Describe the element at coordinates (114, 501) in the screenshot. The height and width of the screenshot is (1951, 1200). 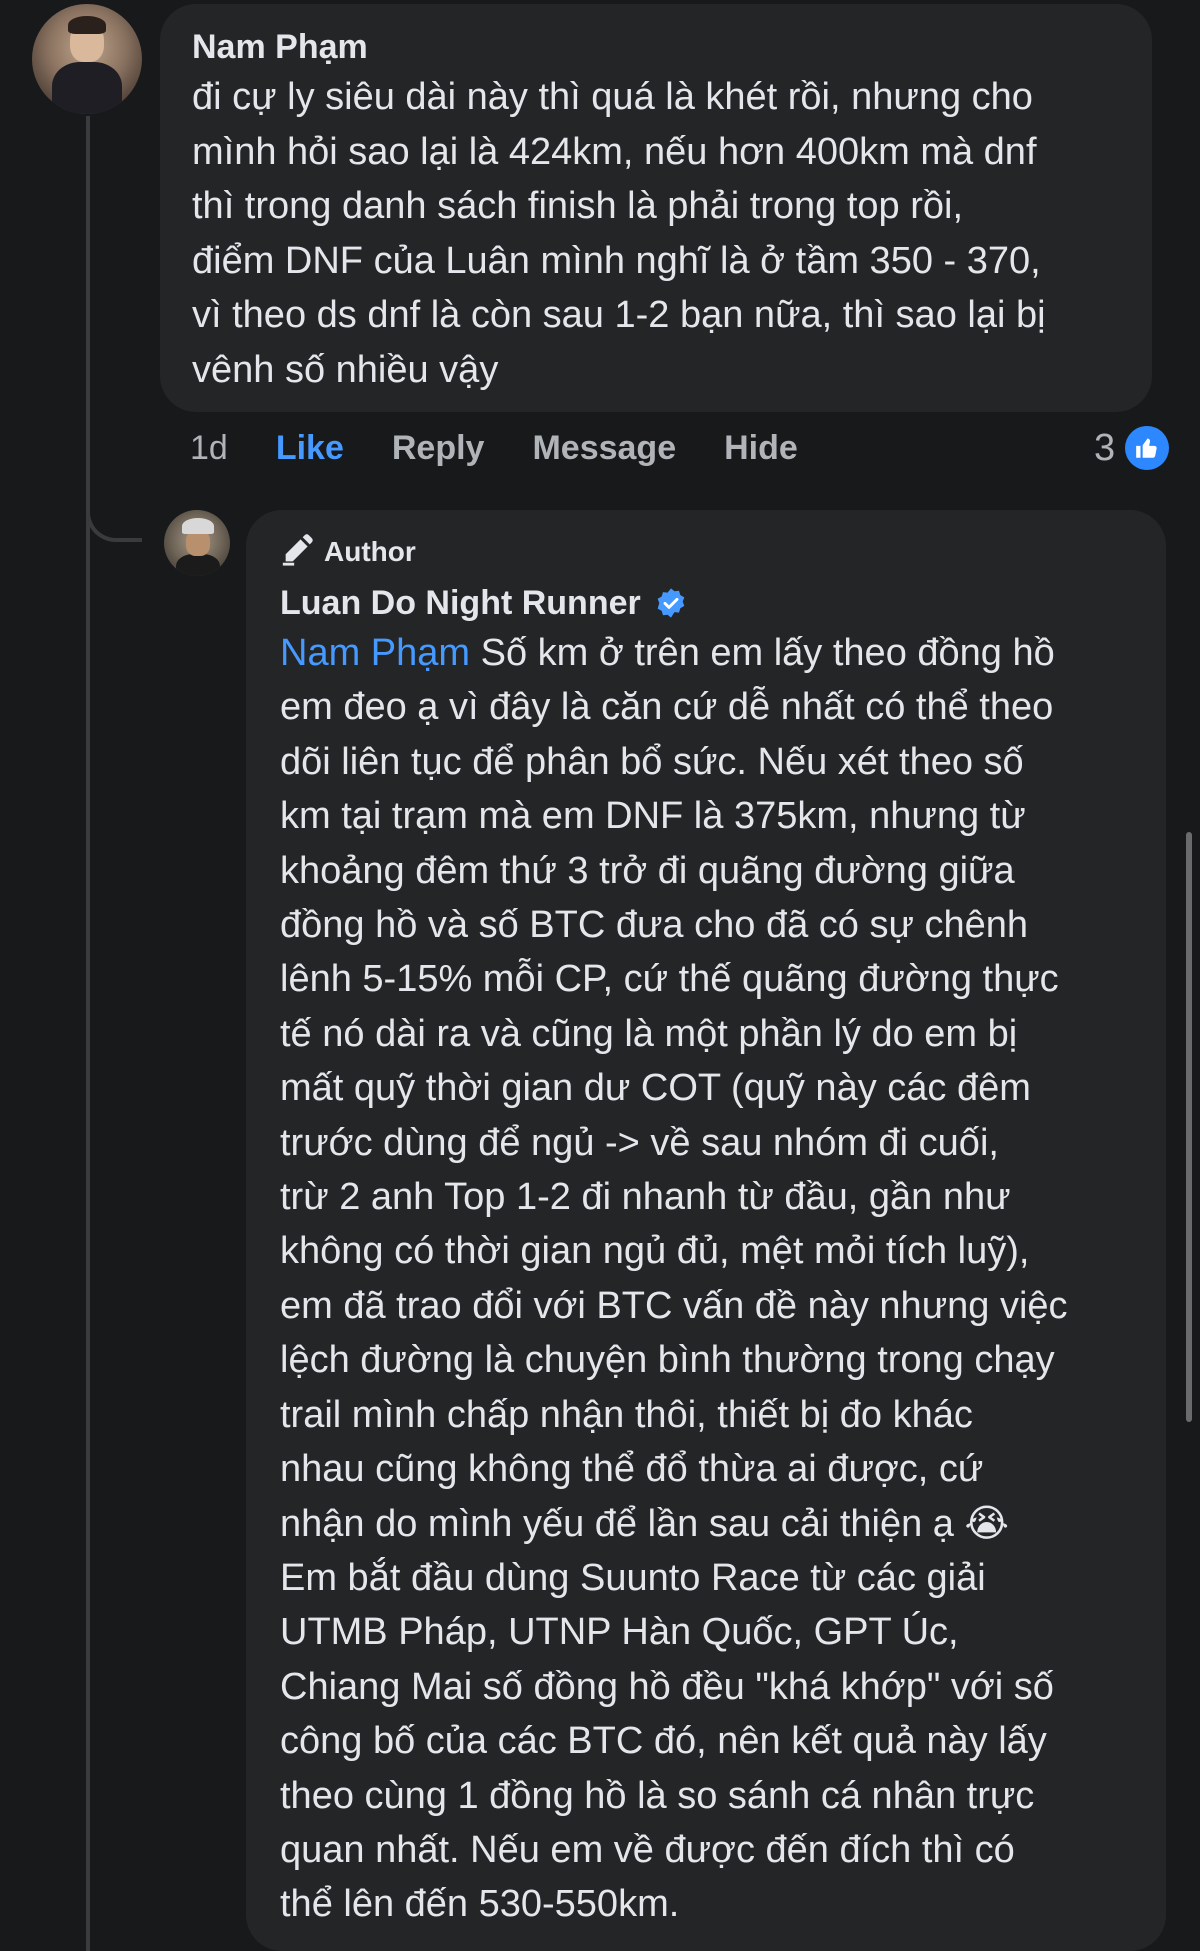
I see `thread-reply-connector` at that location.